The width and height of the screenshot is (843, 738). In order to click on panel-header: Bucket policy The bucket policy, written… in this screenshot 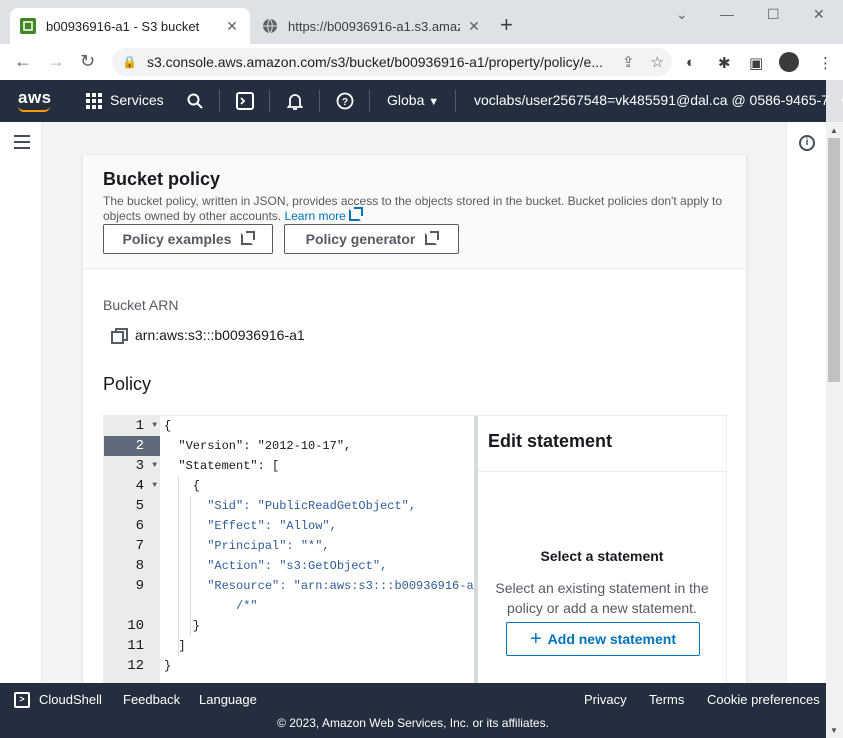, I will do `click(414, 212)`.